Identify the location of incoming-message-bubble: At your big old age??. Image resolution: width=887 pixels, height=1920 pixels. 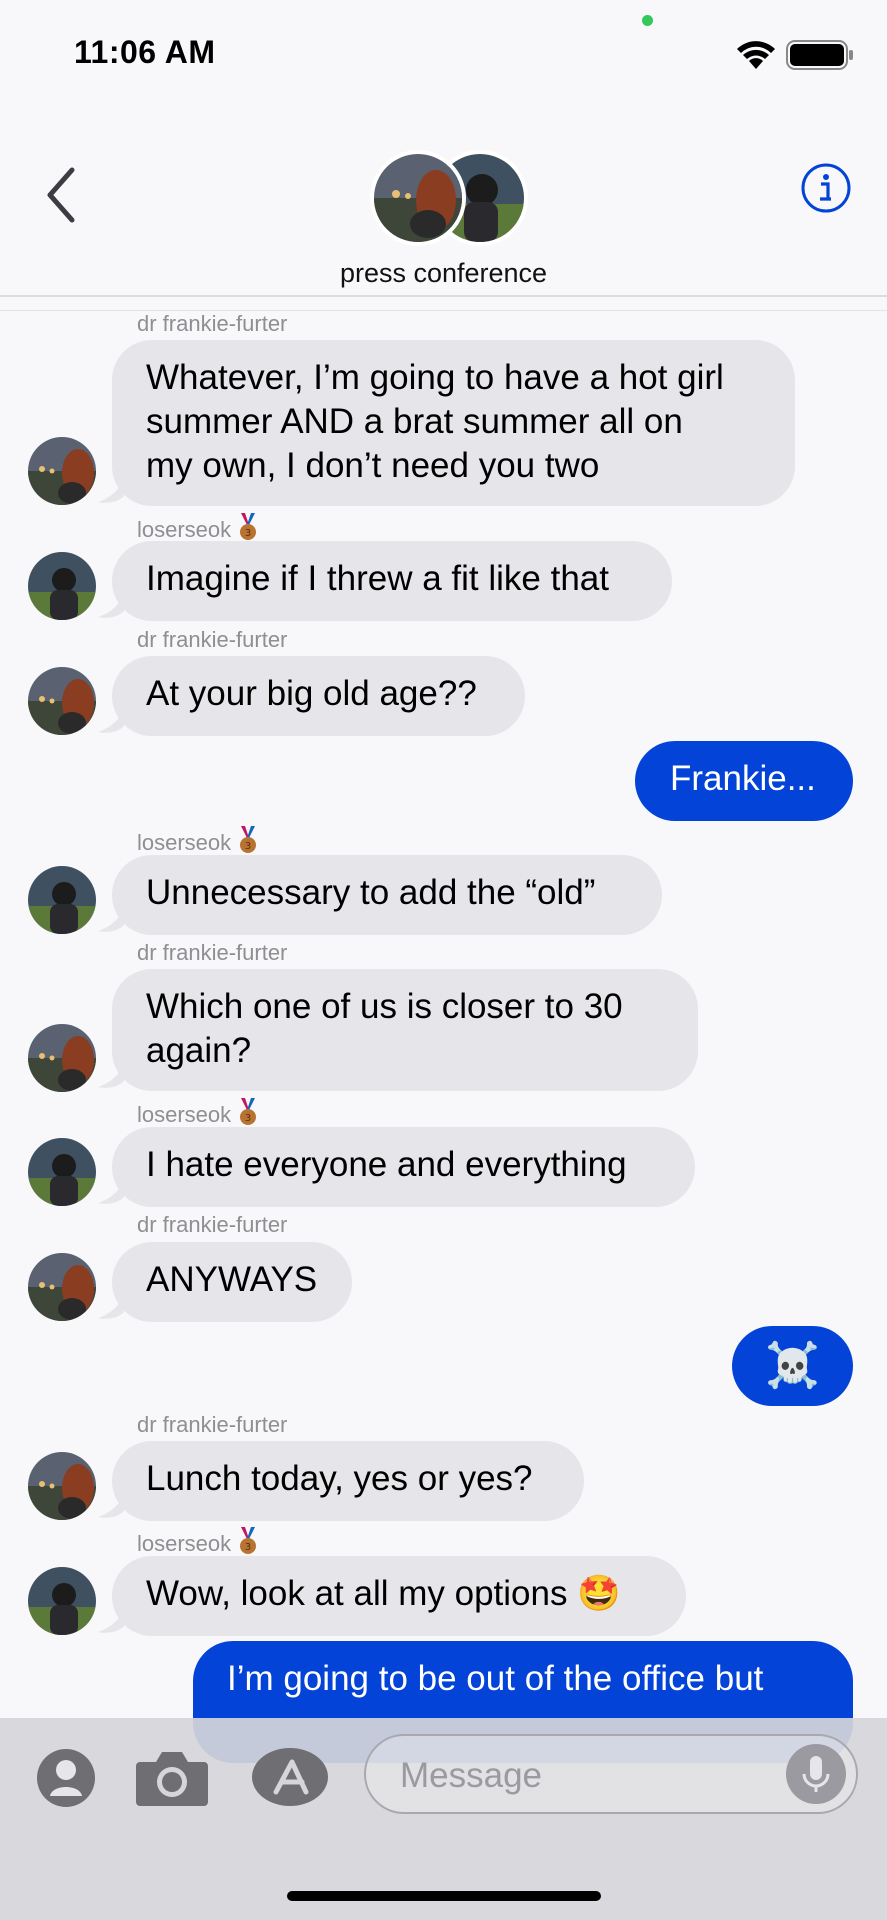
(318, 696).